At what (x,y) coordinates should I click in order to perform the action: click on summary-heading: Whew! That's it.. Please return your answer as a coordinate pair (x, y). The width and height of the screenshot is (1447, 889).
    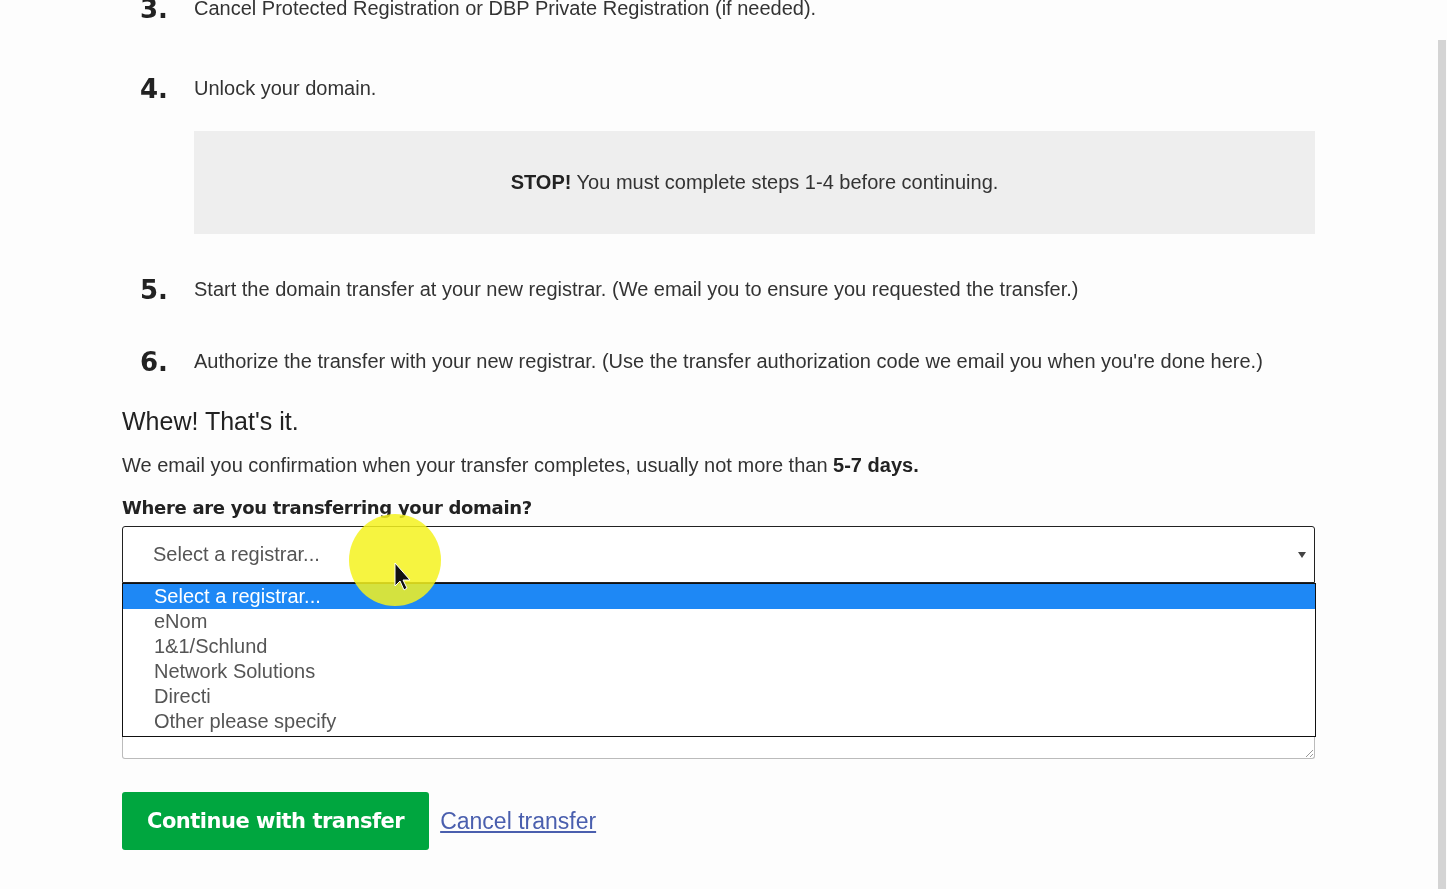
    Looking at the image, I should click on (211, 421).